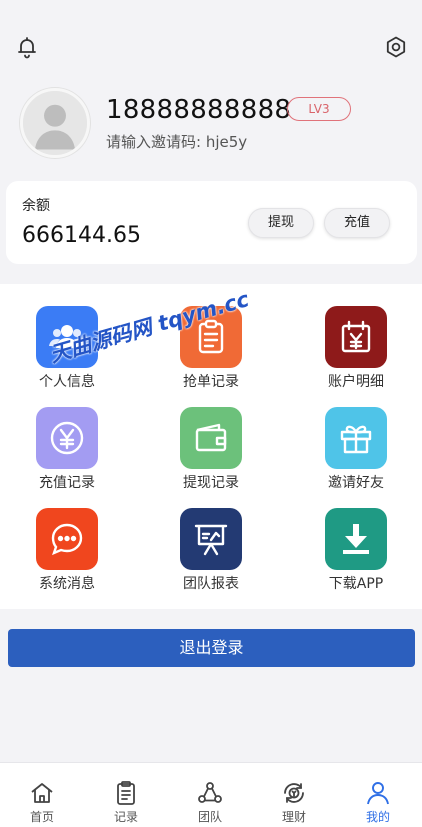  Describe the element at coordinates (293, 817) in the screenshot. I see `tab-label: 理财` at that location.